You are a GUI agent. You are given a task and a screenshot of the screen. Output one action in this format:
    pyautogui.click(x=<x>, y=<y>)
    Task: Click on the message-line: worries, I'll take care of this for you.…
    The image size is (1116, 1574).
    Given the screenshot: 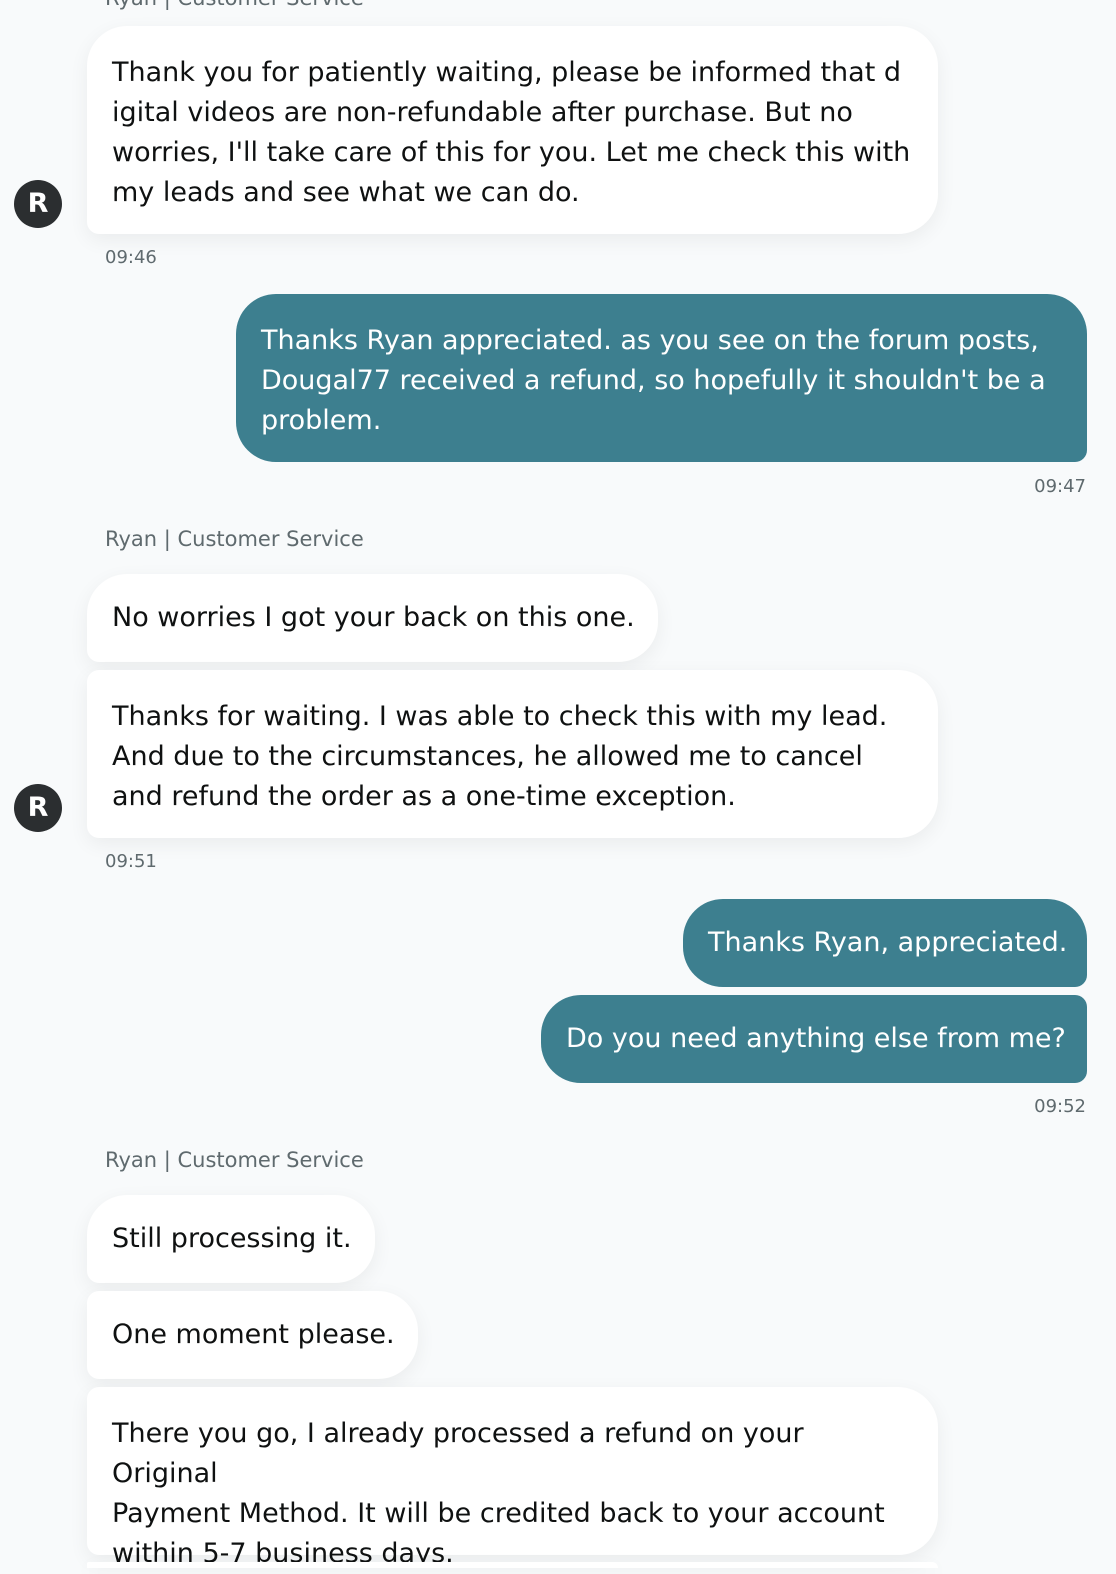 What is the action you would take?
    pyautogui.click(x=511, y=152)
    